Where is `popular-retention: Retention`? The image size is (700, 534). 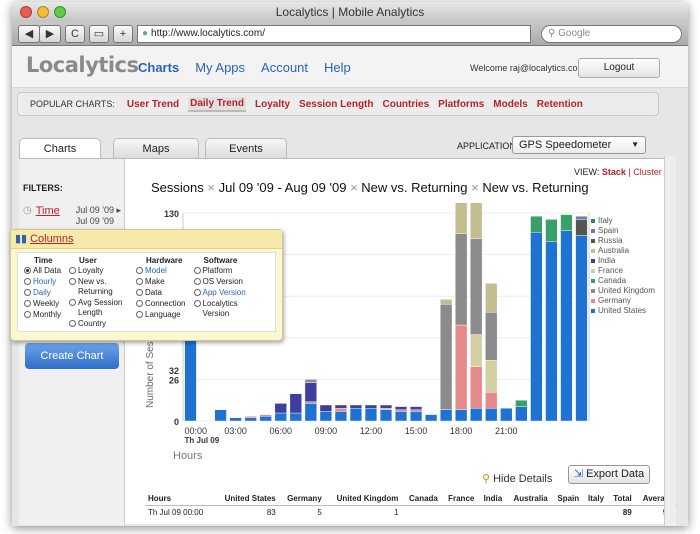
popular-retention: Retention is located at coordinates (560, 104).